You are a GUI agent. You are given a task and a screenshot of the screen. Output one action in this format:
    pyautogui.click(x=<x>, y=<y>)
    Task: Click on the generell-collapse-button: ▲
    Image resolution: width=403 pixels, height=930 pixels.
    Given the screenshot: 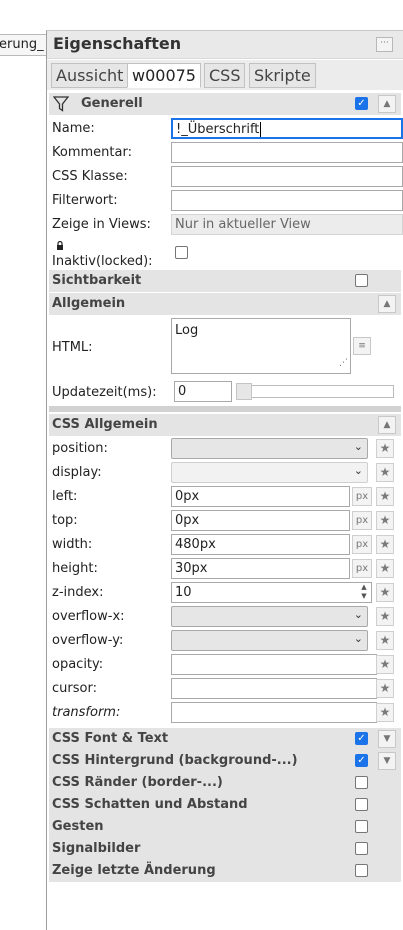 What is the action you would take?
    pyautogui.click(x=387, y=104)
    